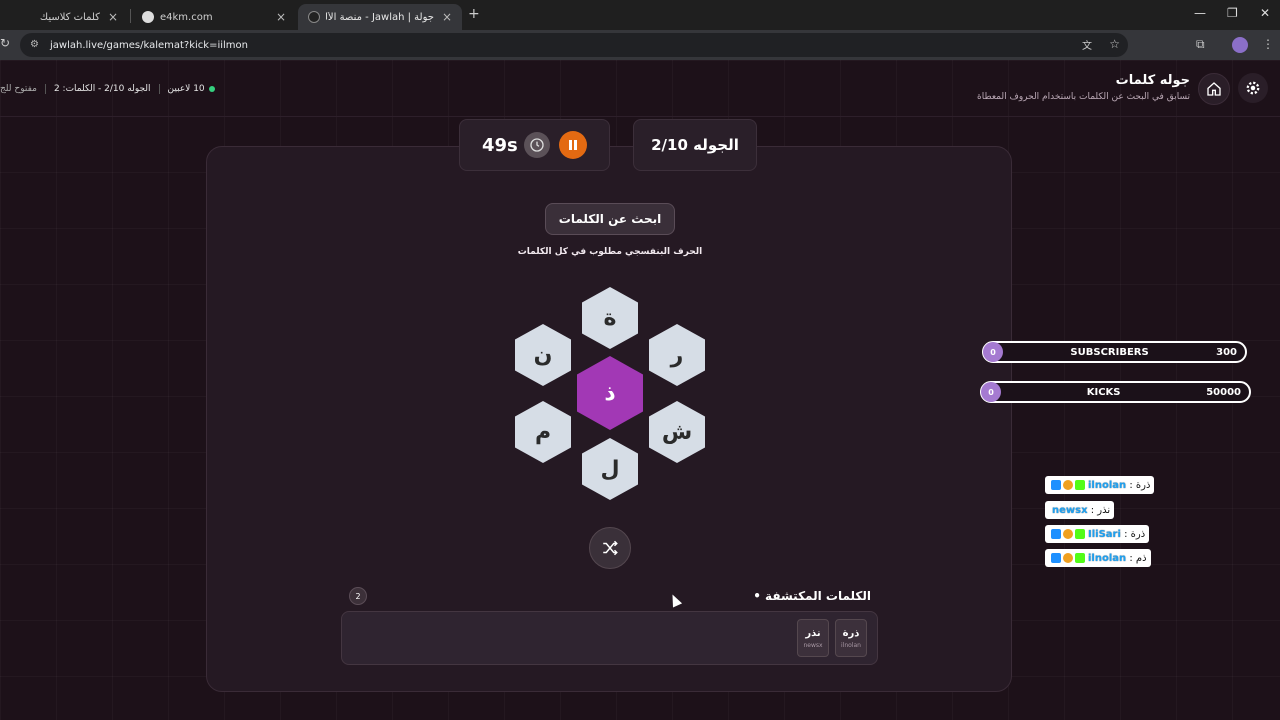 This screenshot has width=1280, height=720. I want to click on found-words-count: 2, so click(358, 596).